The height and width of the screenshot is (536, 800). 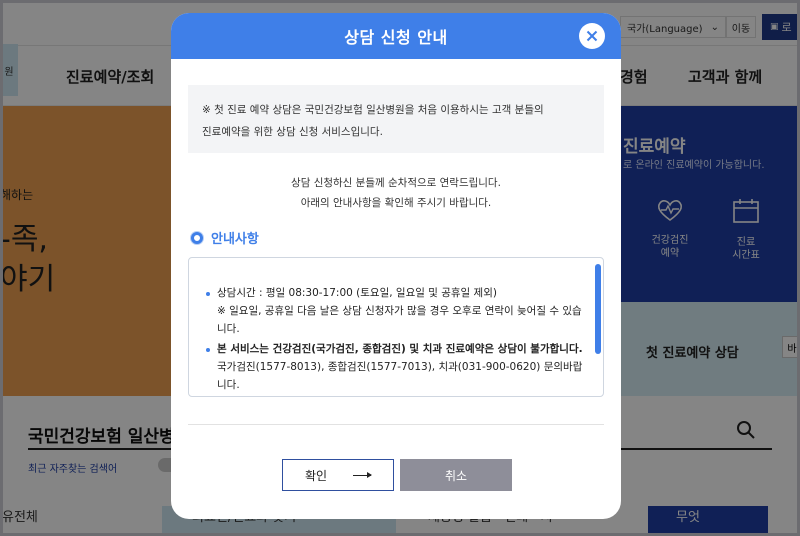 I want to click on close-button, so click(x=592, y=36).